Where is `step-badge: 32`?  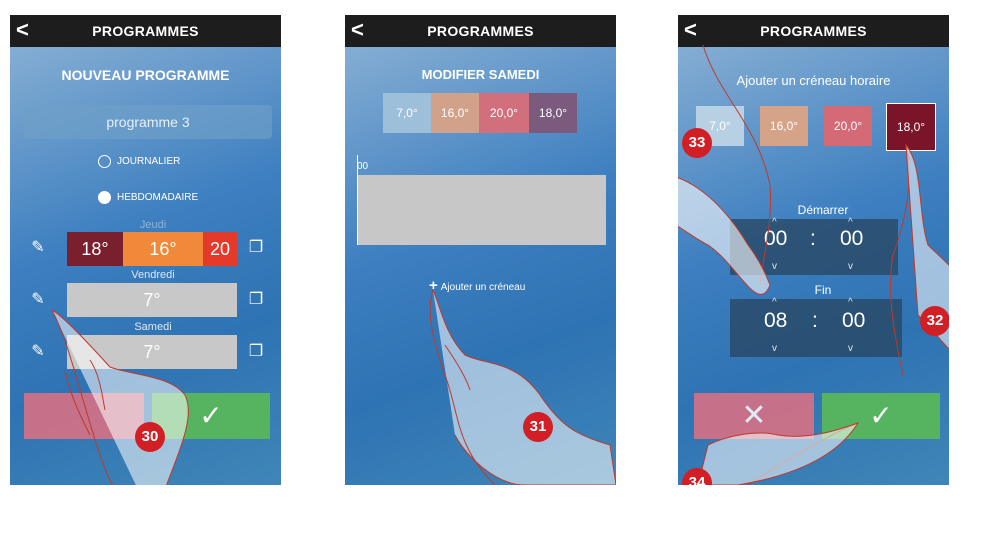
step-badge: 32 is located at coordinates (934, 321).